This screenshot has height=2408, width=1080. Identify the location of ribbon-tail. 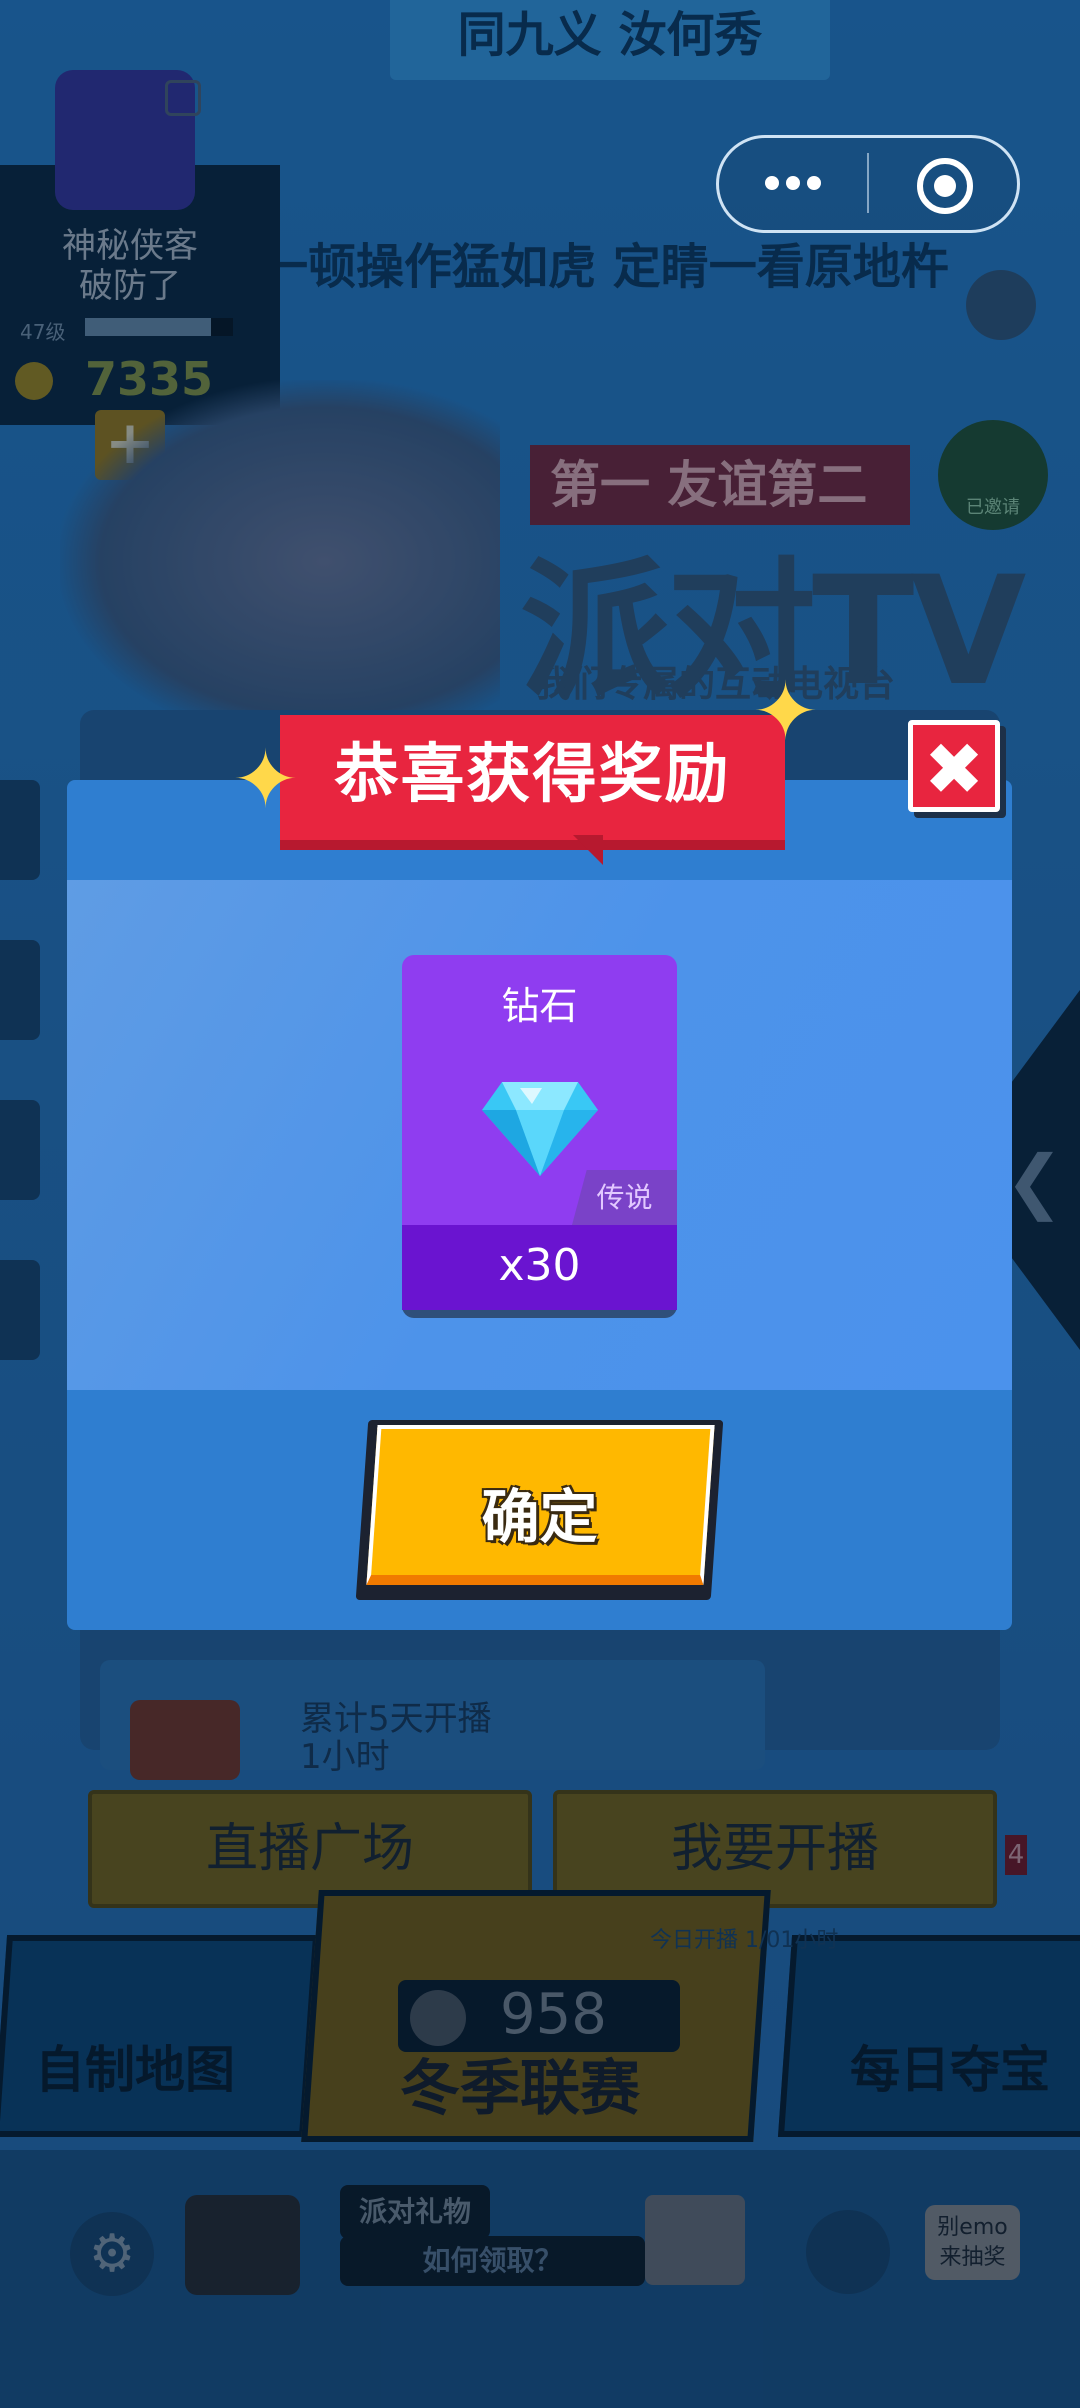
(588, 850).